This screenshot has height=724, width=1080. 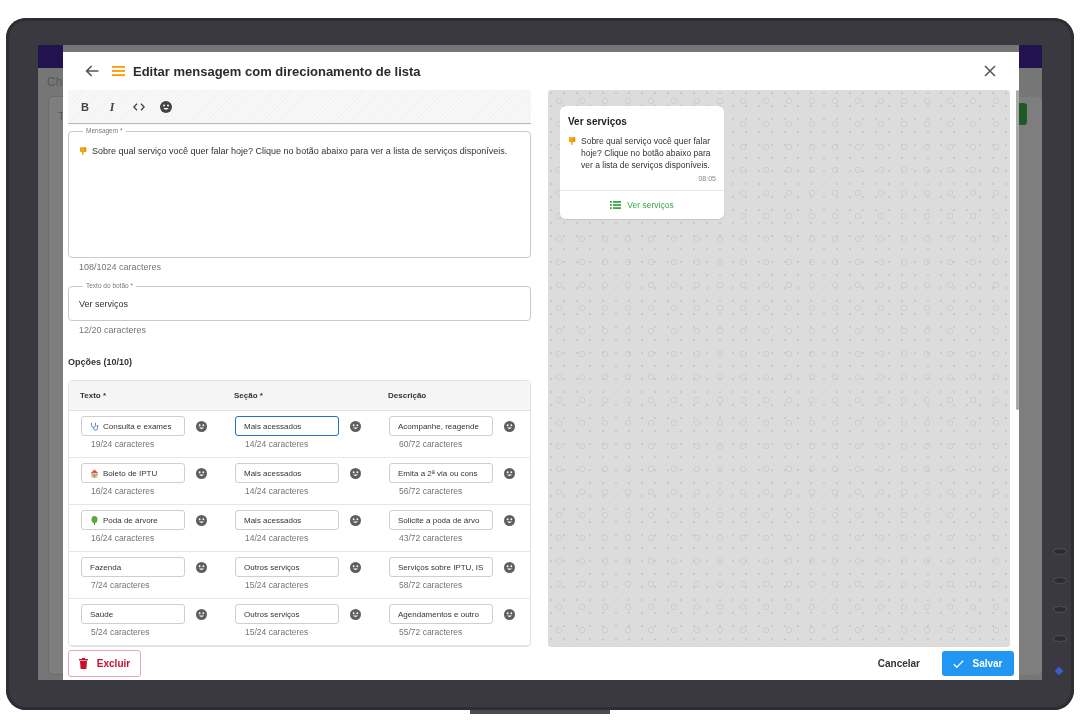 I want to click on accent-strip, so click(x=1023, y=114).